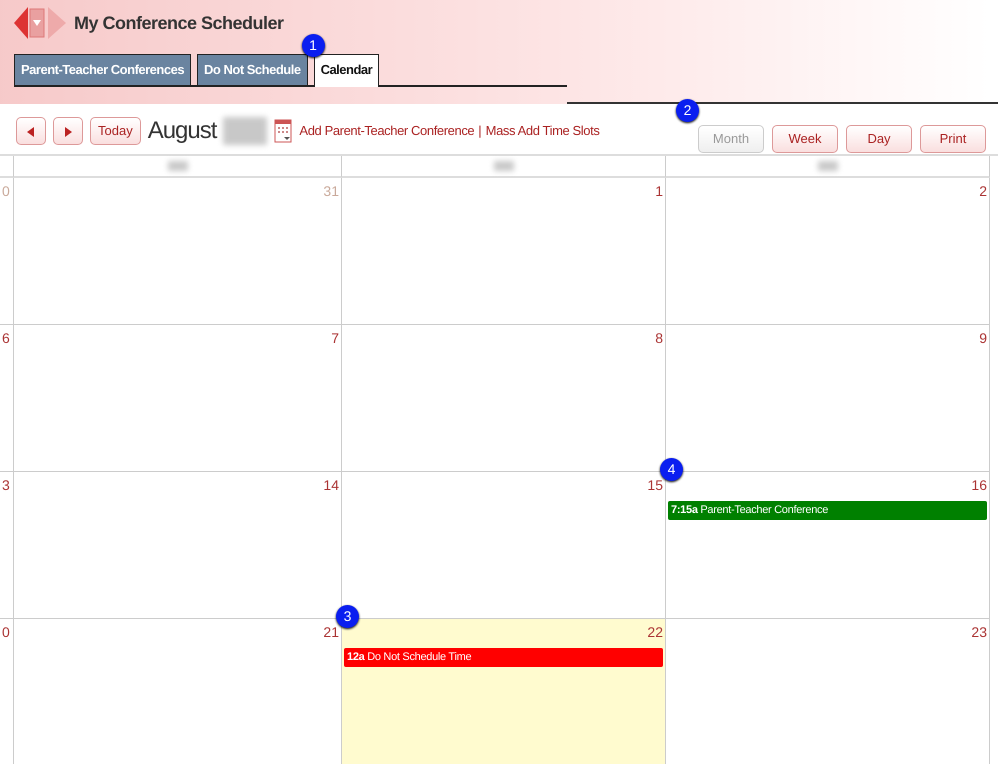  I want to click on tab: Parent-Teacher Conferences, so click(103, 69).